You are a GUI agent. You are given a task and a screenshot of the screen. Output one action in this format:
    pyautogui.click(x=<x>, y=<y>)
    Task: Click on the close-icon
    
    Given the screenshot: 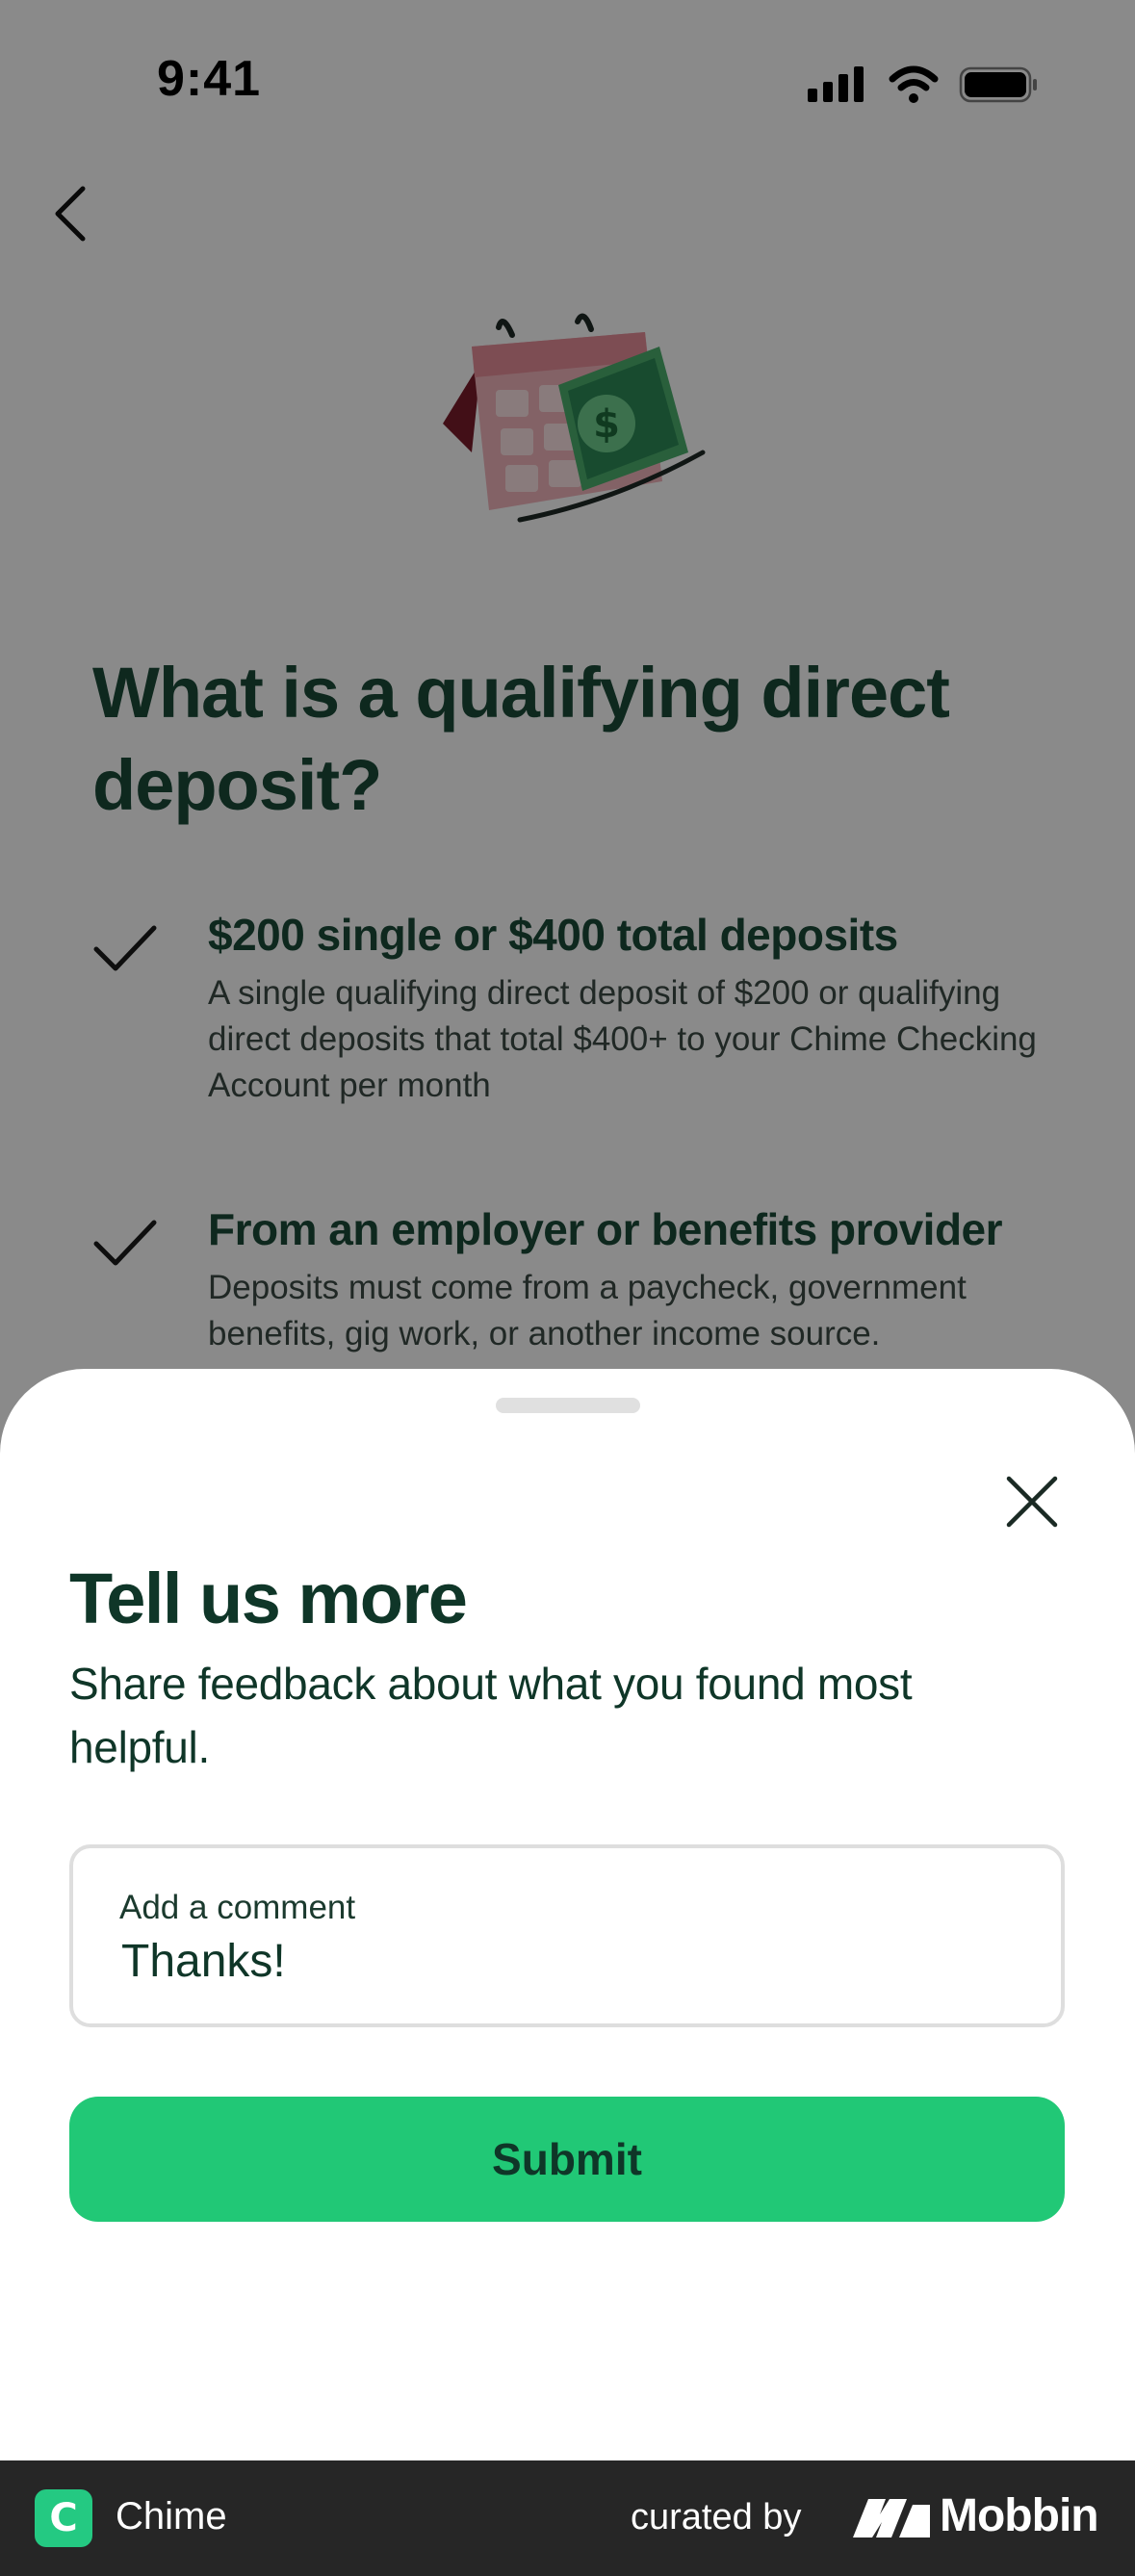 What is the action you would take?
    pyautogui.click(x=1032, y=1502)
    